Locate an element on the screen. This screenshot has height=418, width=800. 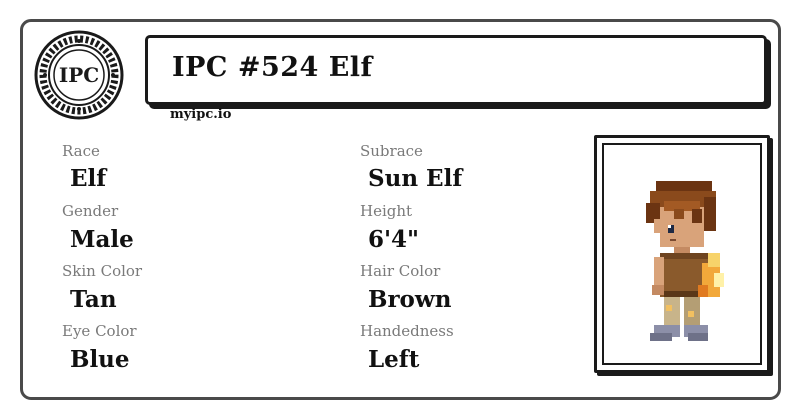
title-box: IPC #524 Elf is located at coordinates (456, 70).